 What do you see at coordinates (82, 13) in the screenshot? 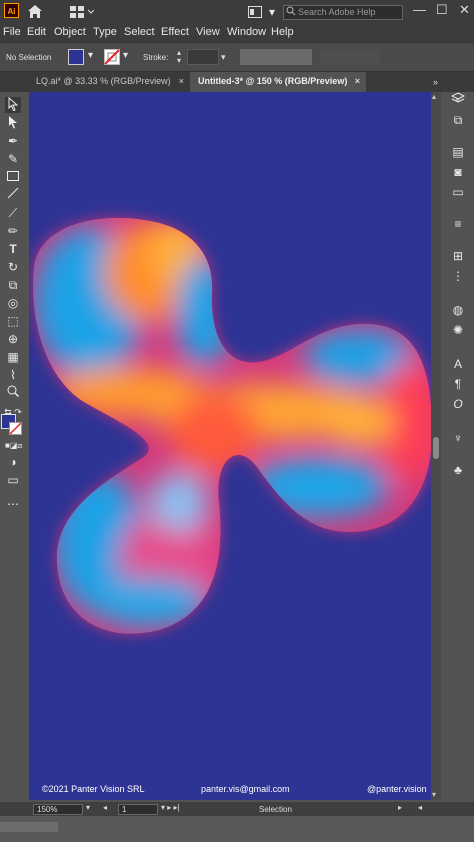
I see `workspace-layout-icon` at bounding box center [82, 13].